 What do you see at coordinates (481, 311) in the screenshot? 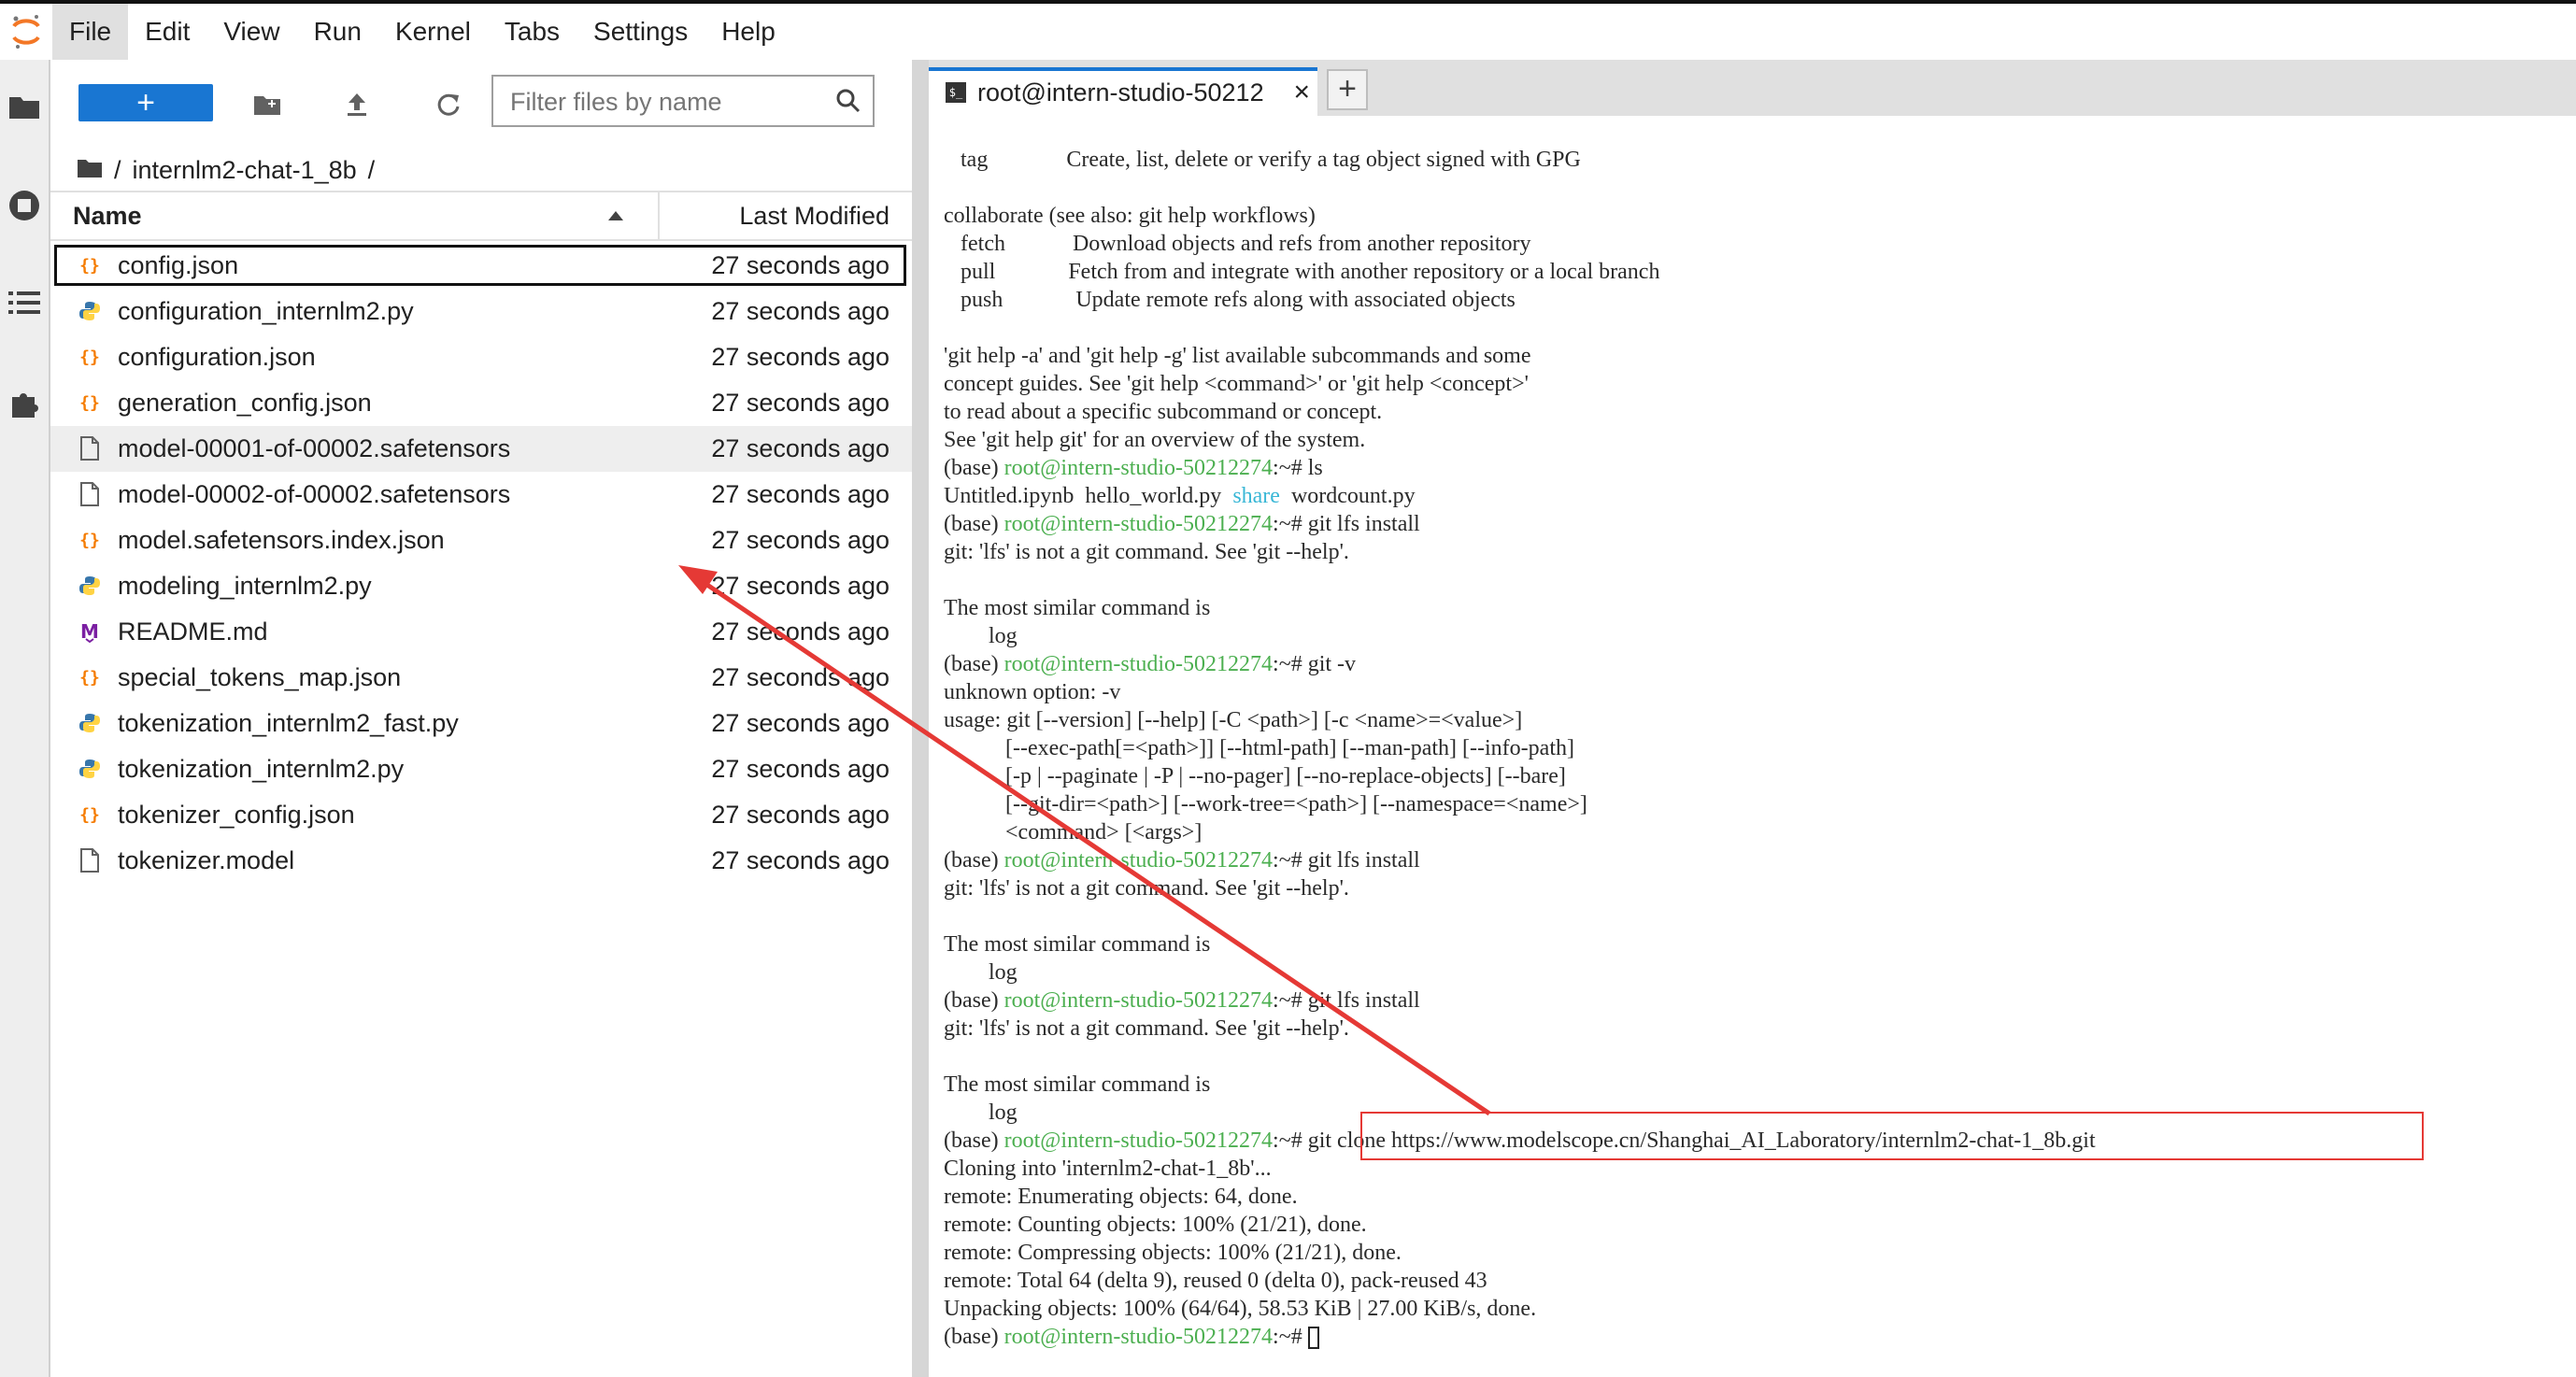
I see `file-row: configuration_internlm2.py 27 seconds ago` at bounding box center [481, 311].